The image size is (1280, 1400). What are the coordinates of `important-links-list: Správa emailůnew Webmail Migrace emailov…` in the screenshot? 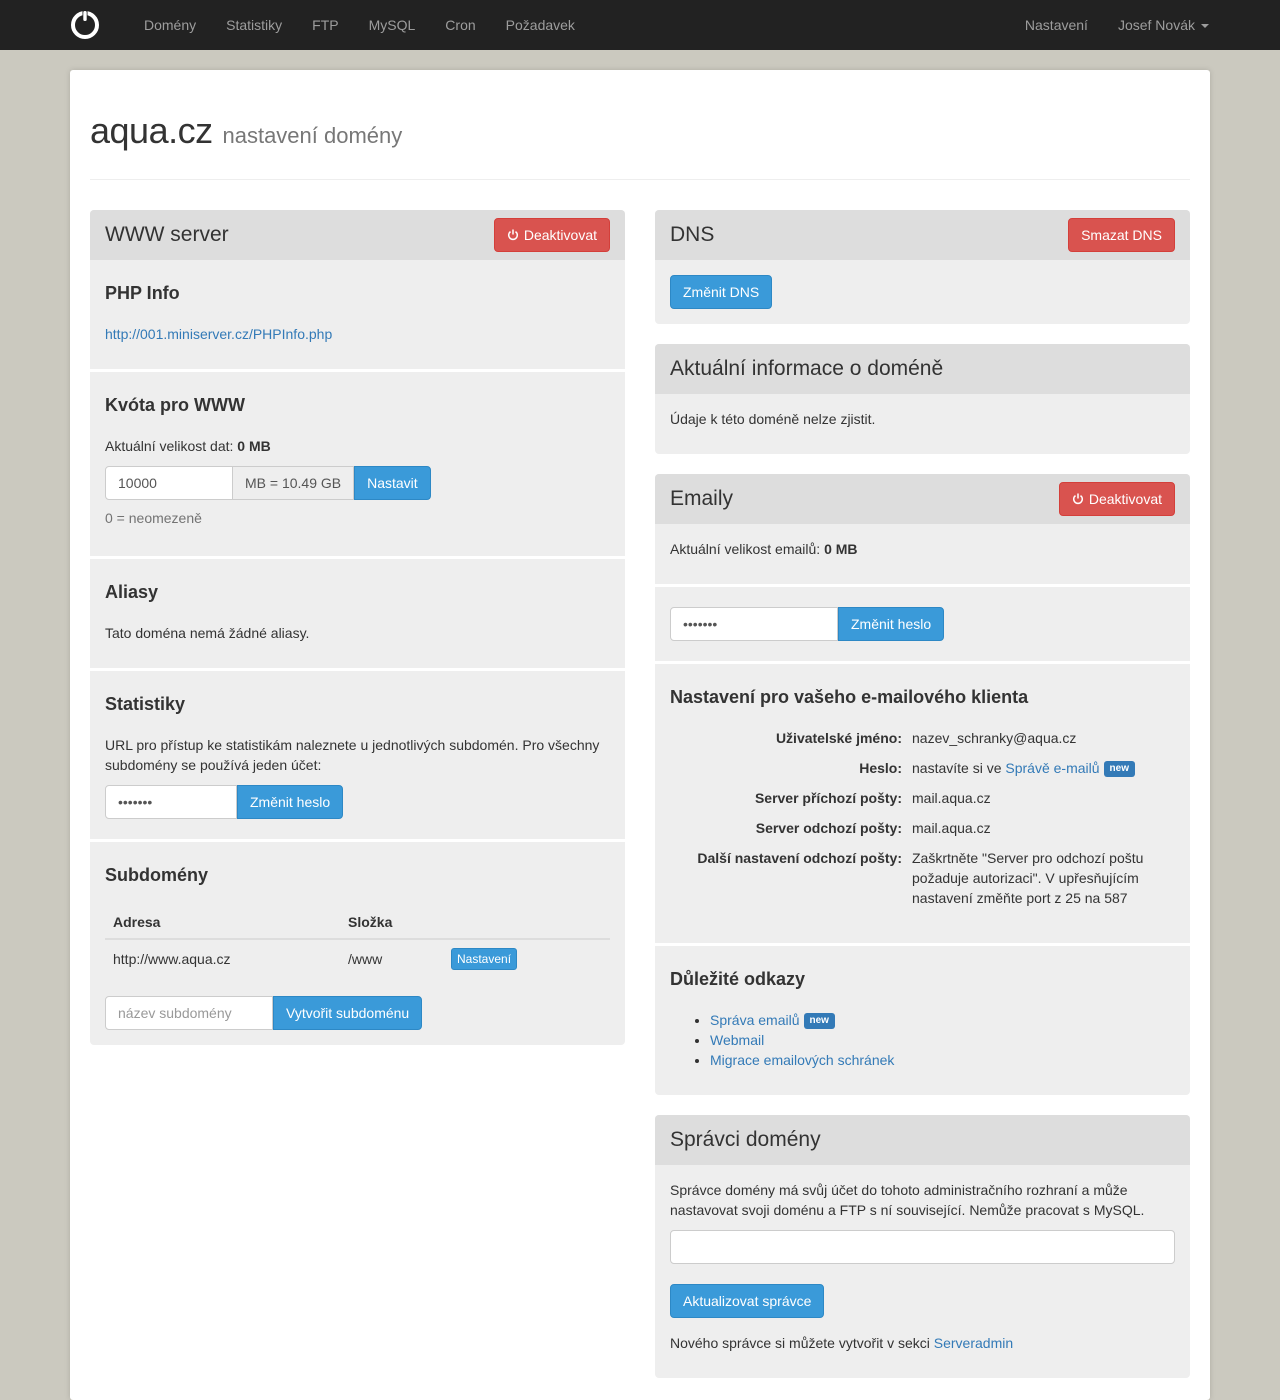 It's located at (922, 1040).